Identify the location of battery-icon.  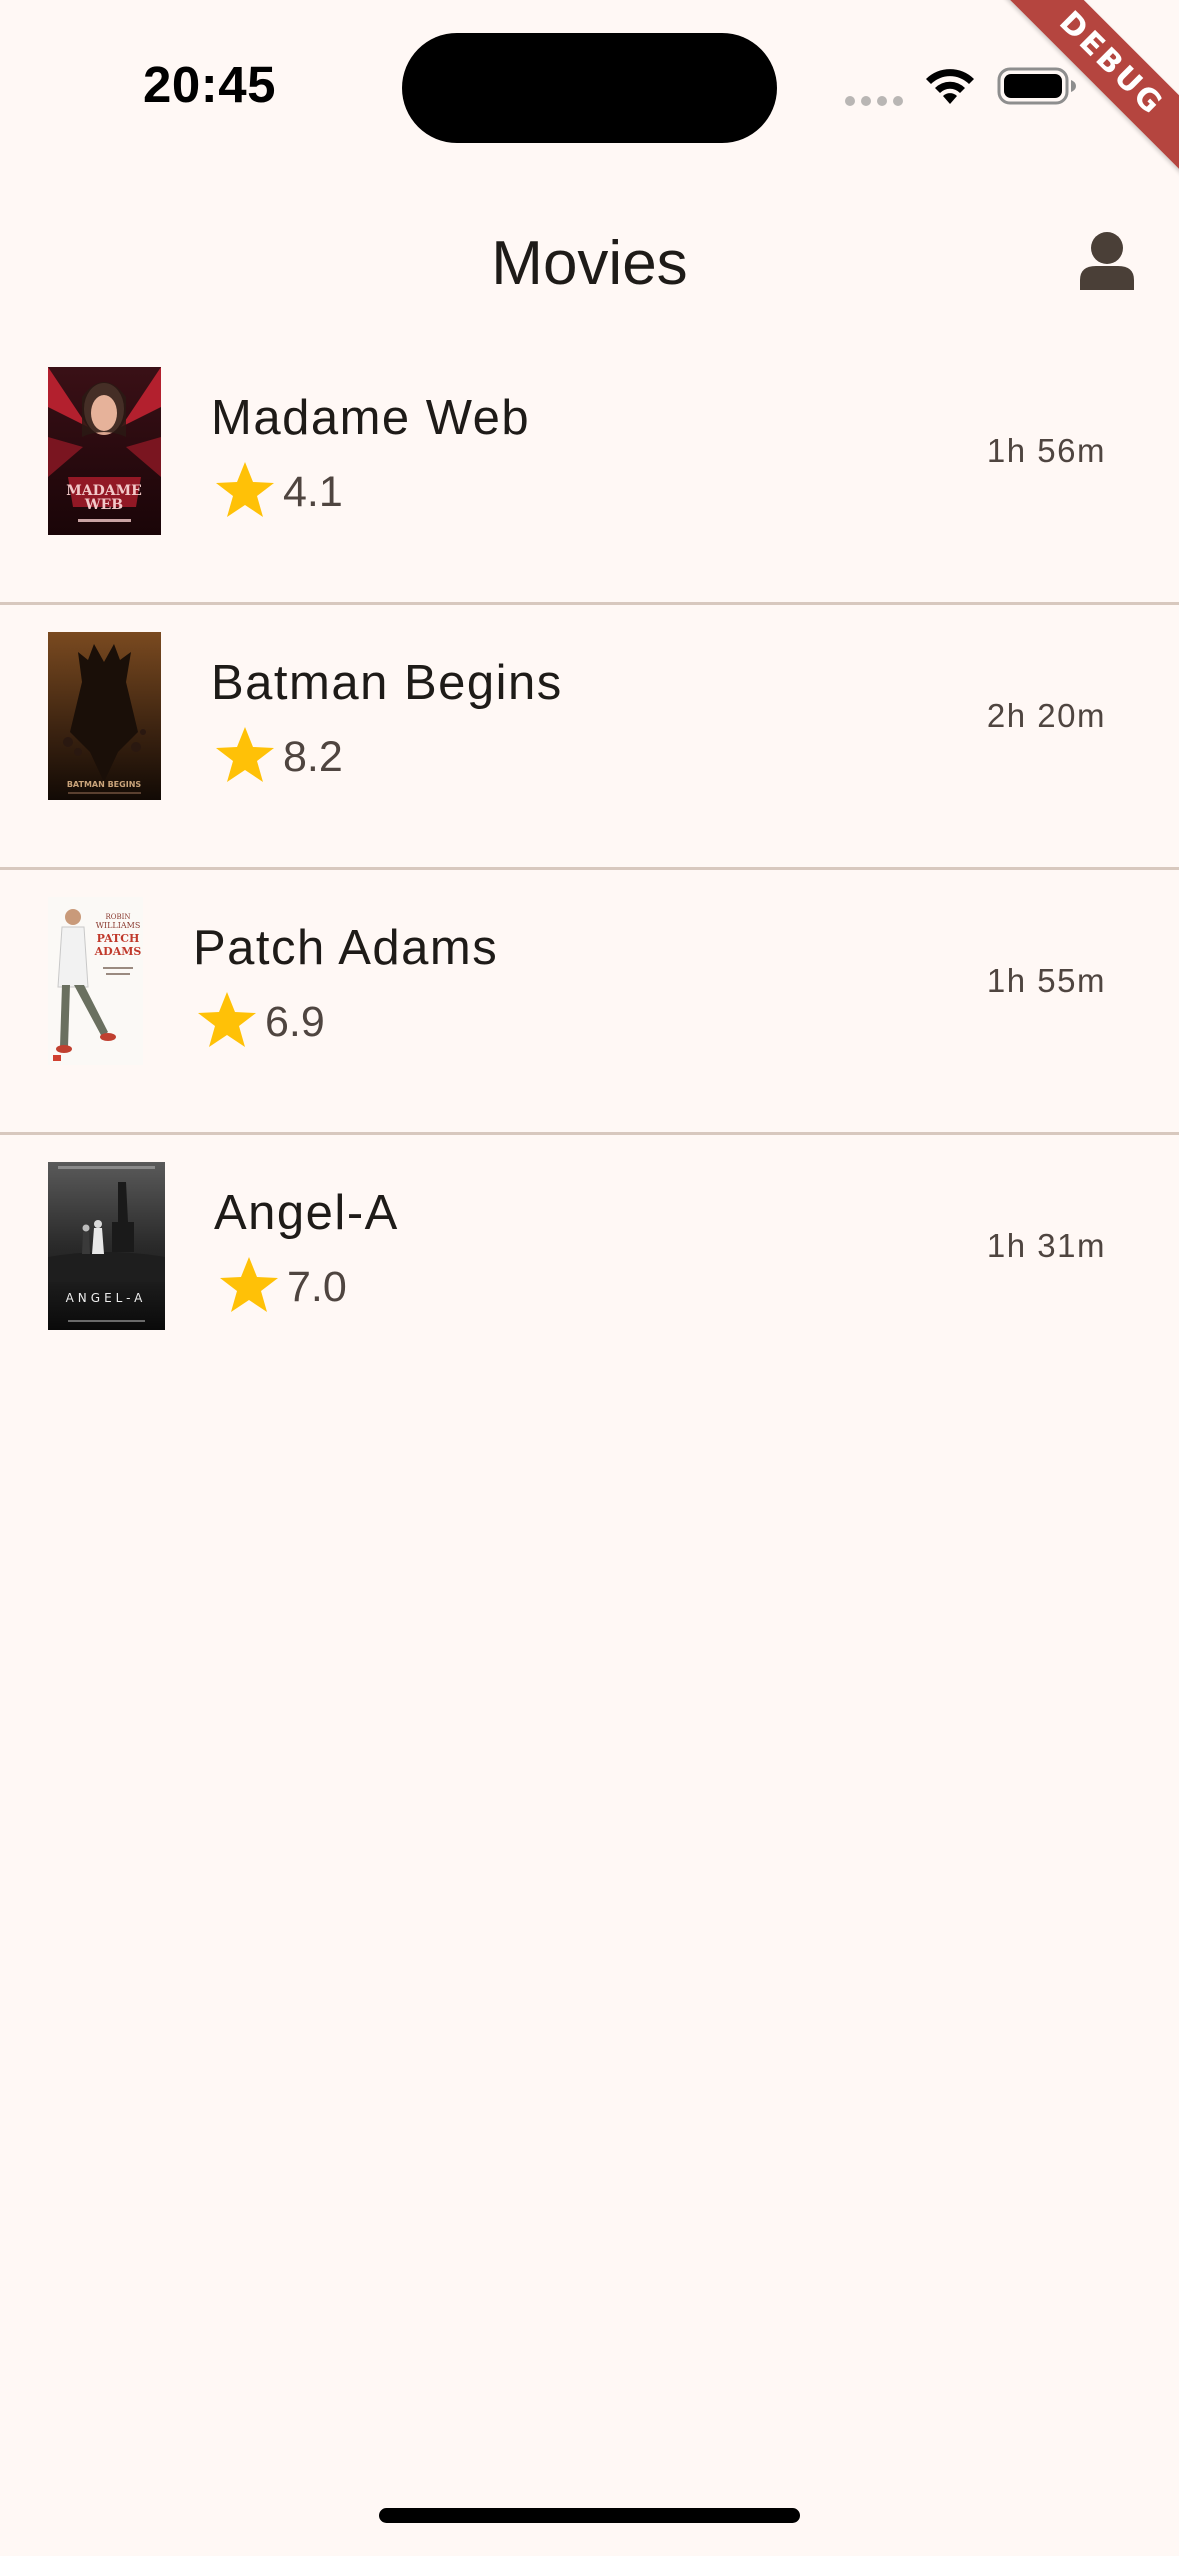
(1036, 86).